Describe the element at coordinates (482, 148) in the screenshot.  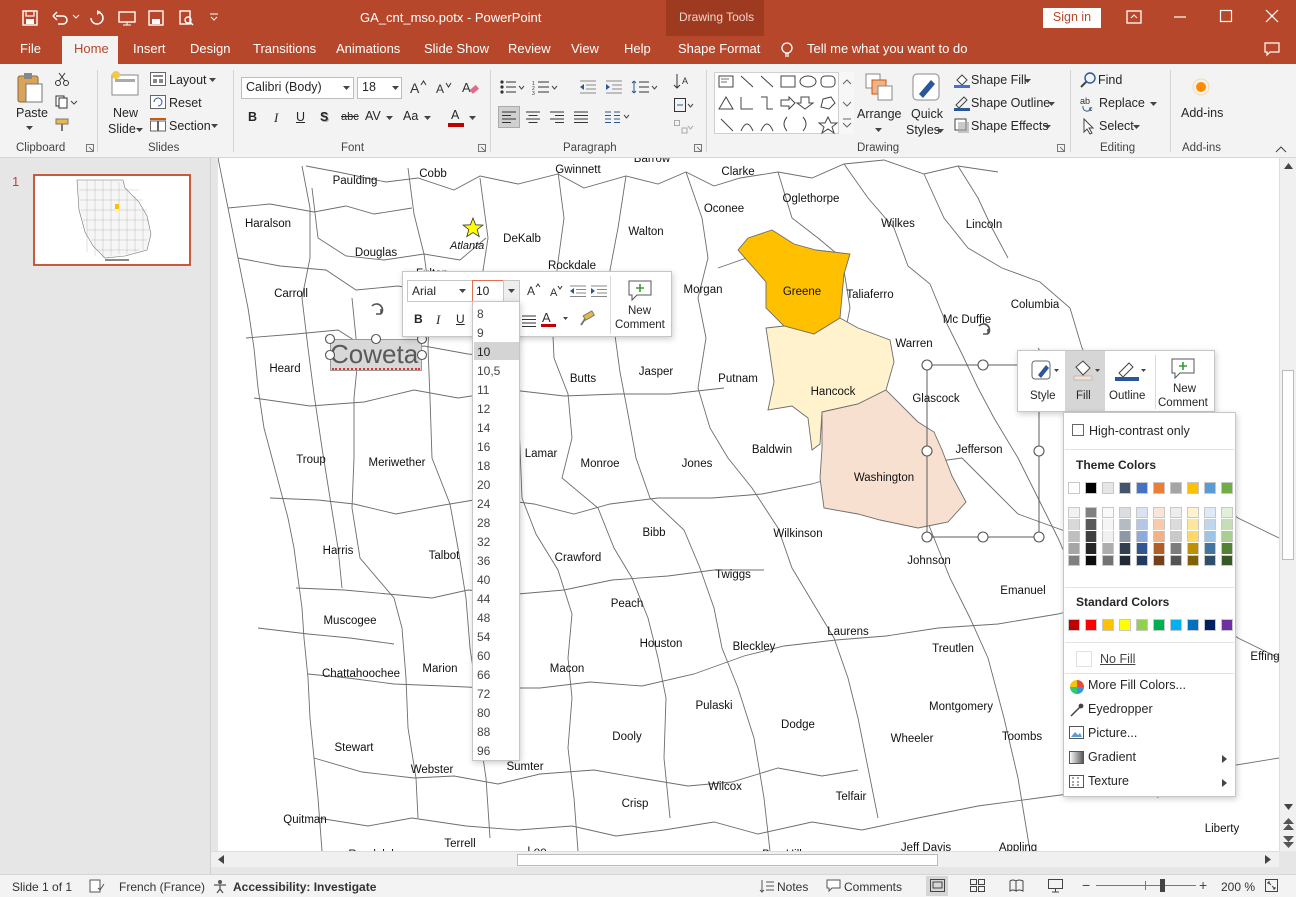
I see `font-launcher-icon` at that location.